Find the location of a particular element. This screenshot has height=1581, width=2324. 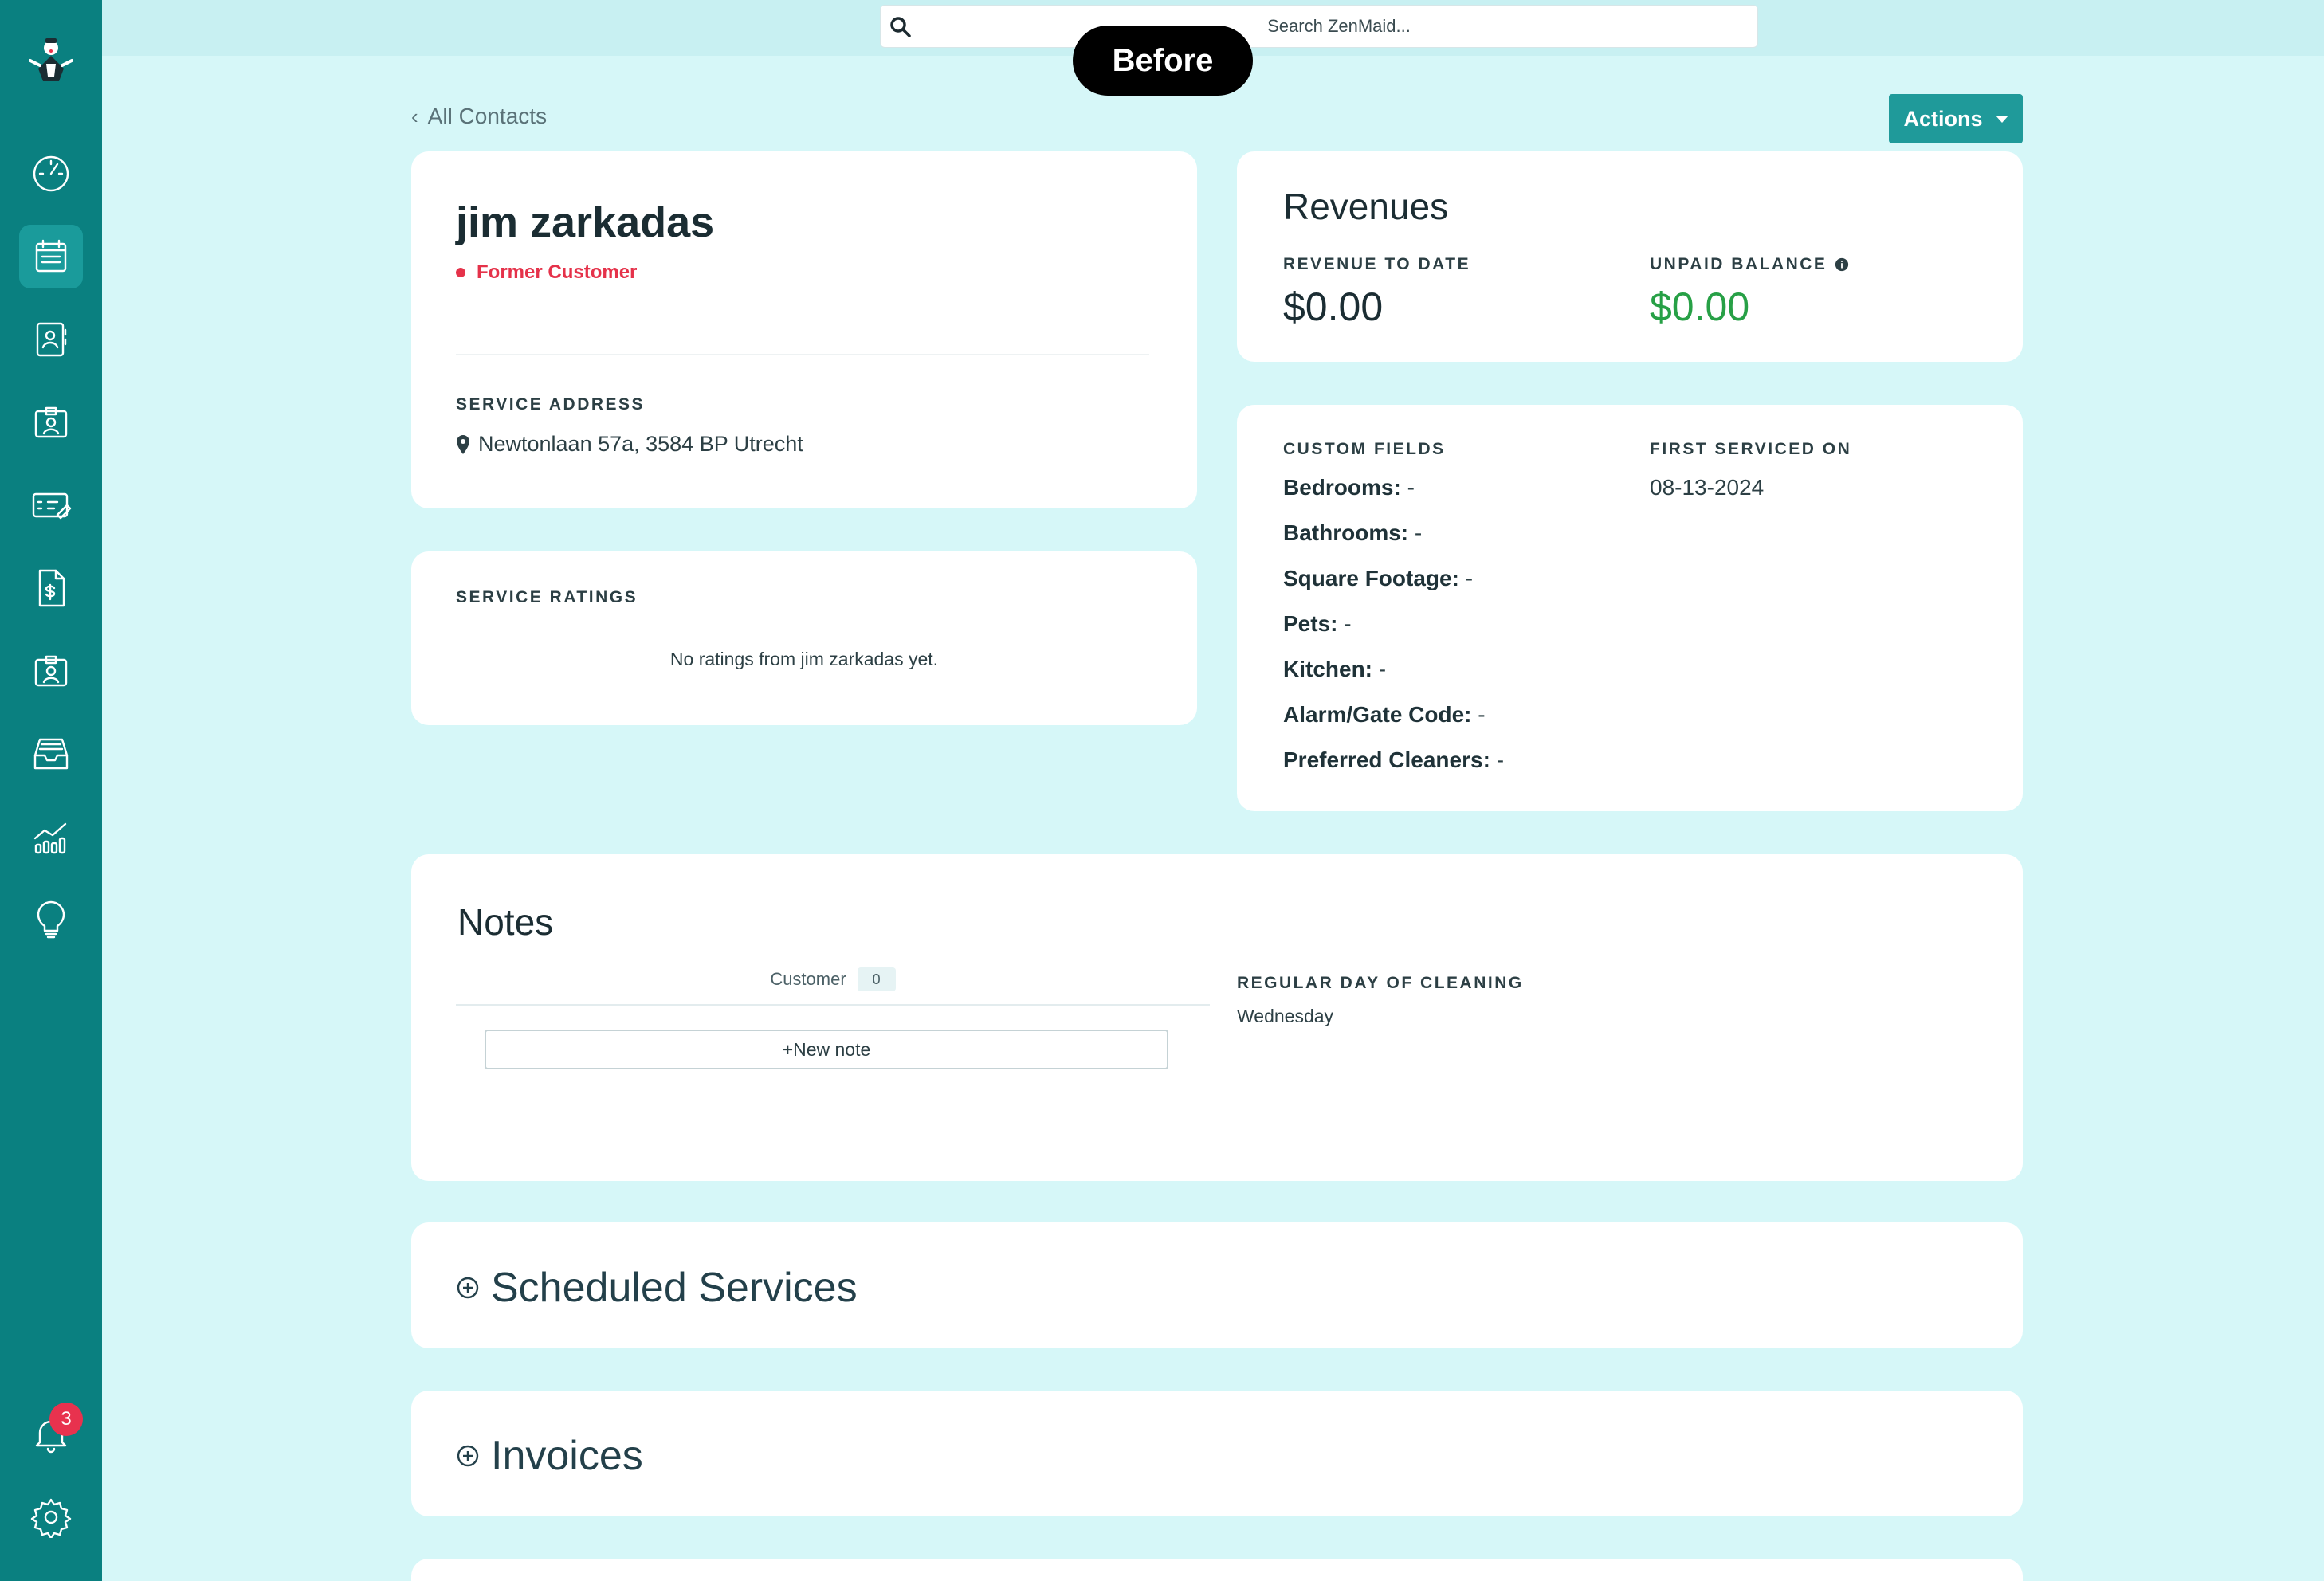

calendar-icon is located at coordinates (51, 256).